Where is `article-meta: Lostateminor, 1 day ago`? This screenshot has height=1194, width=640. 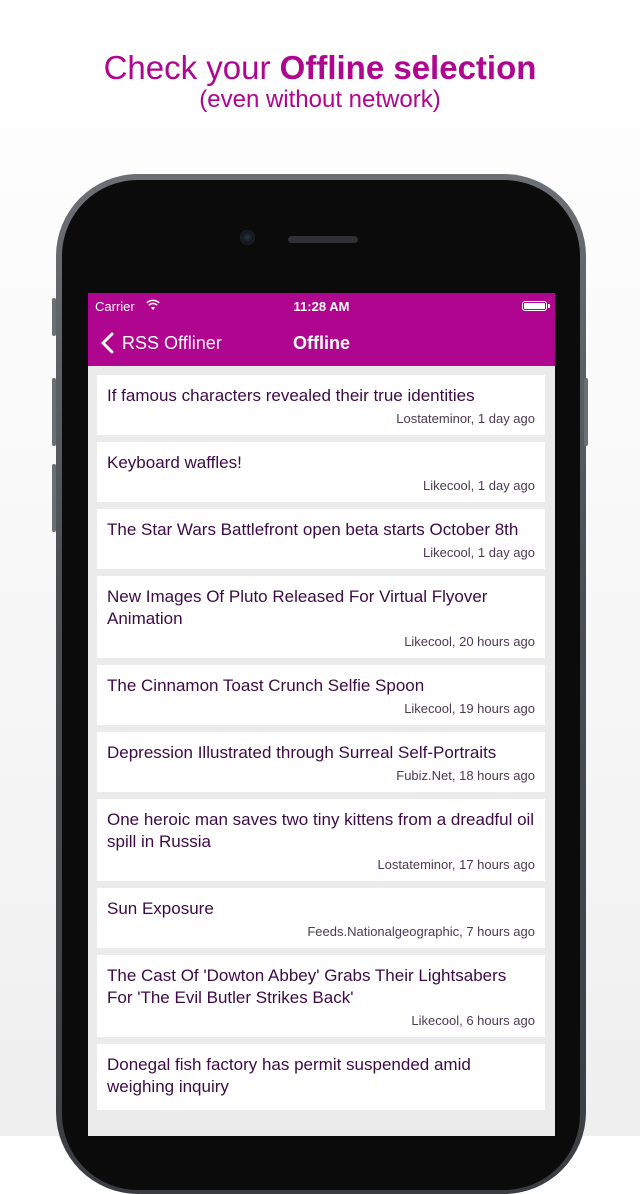 article-meta: Lostateminor, 1 day ago is located at coordinates (465, 418).